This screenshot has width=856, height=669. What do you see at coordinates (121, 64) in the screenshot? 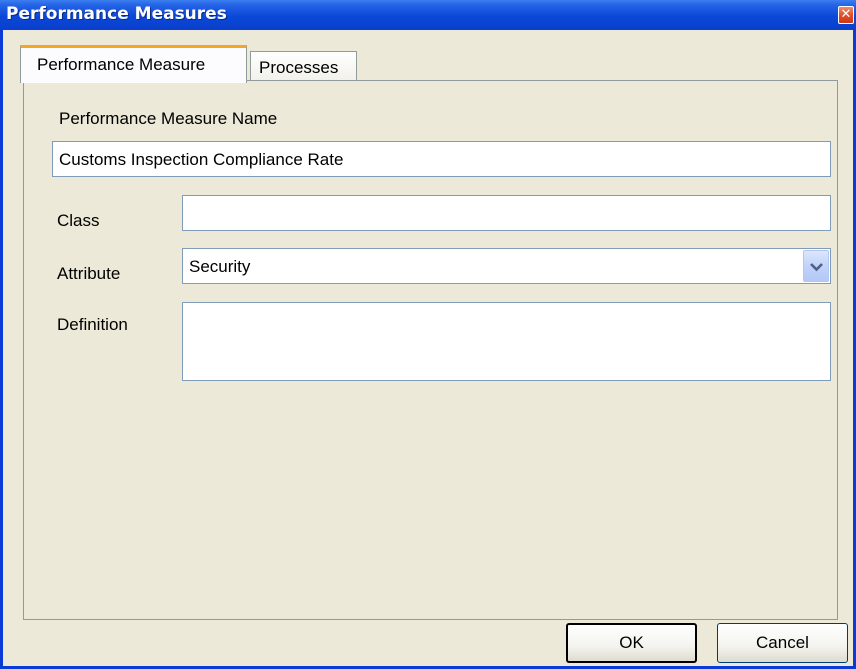
I see `tab-label: Performance Measure` at bounding box center [121, 64].